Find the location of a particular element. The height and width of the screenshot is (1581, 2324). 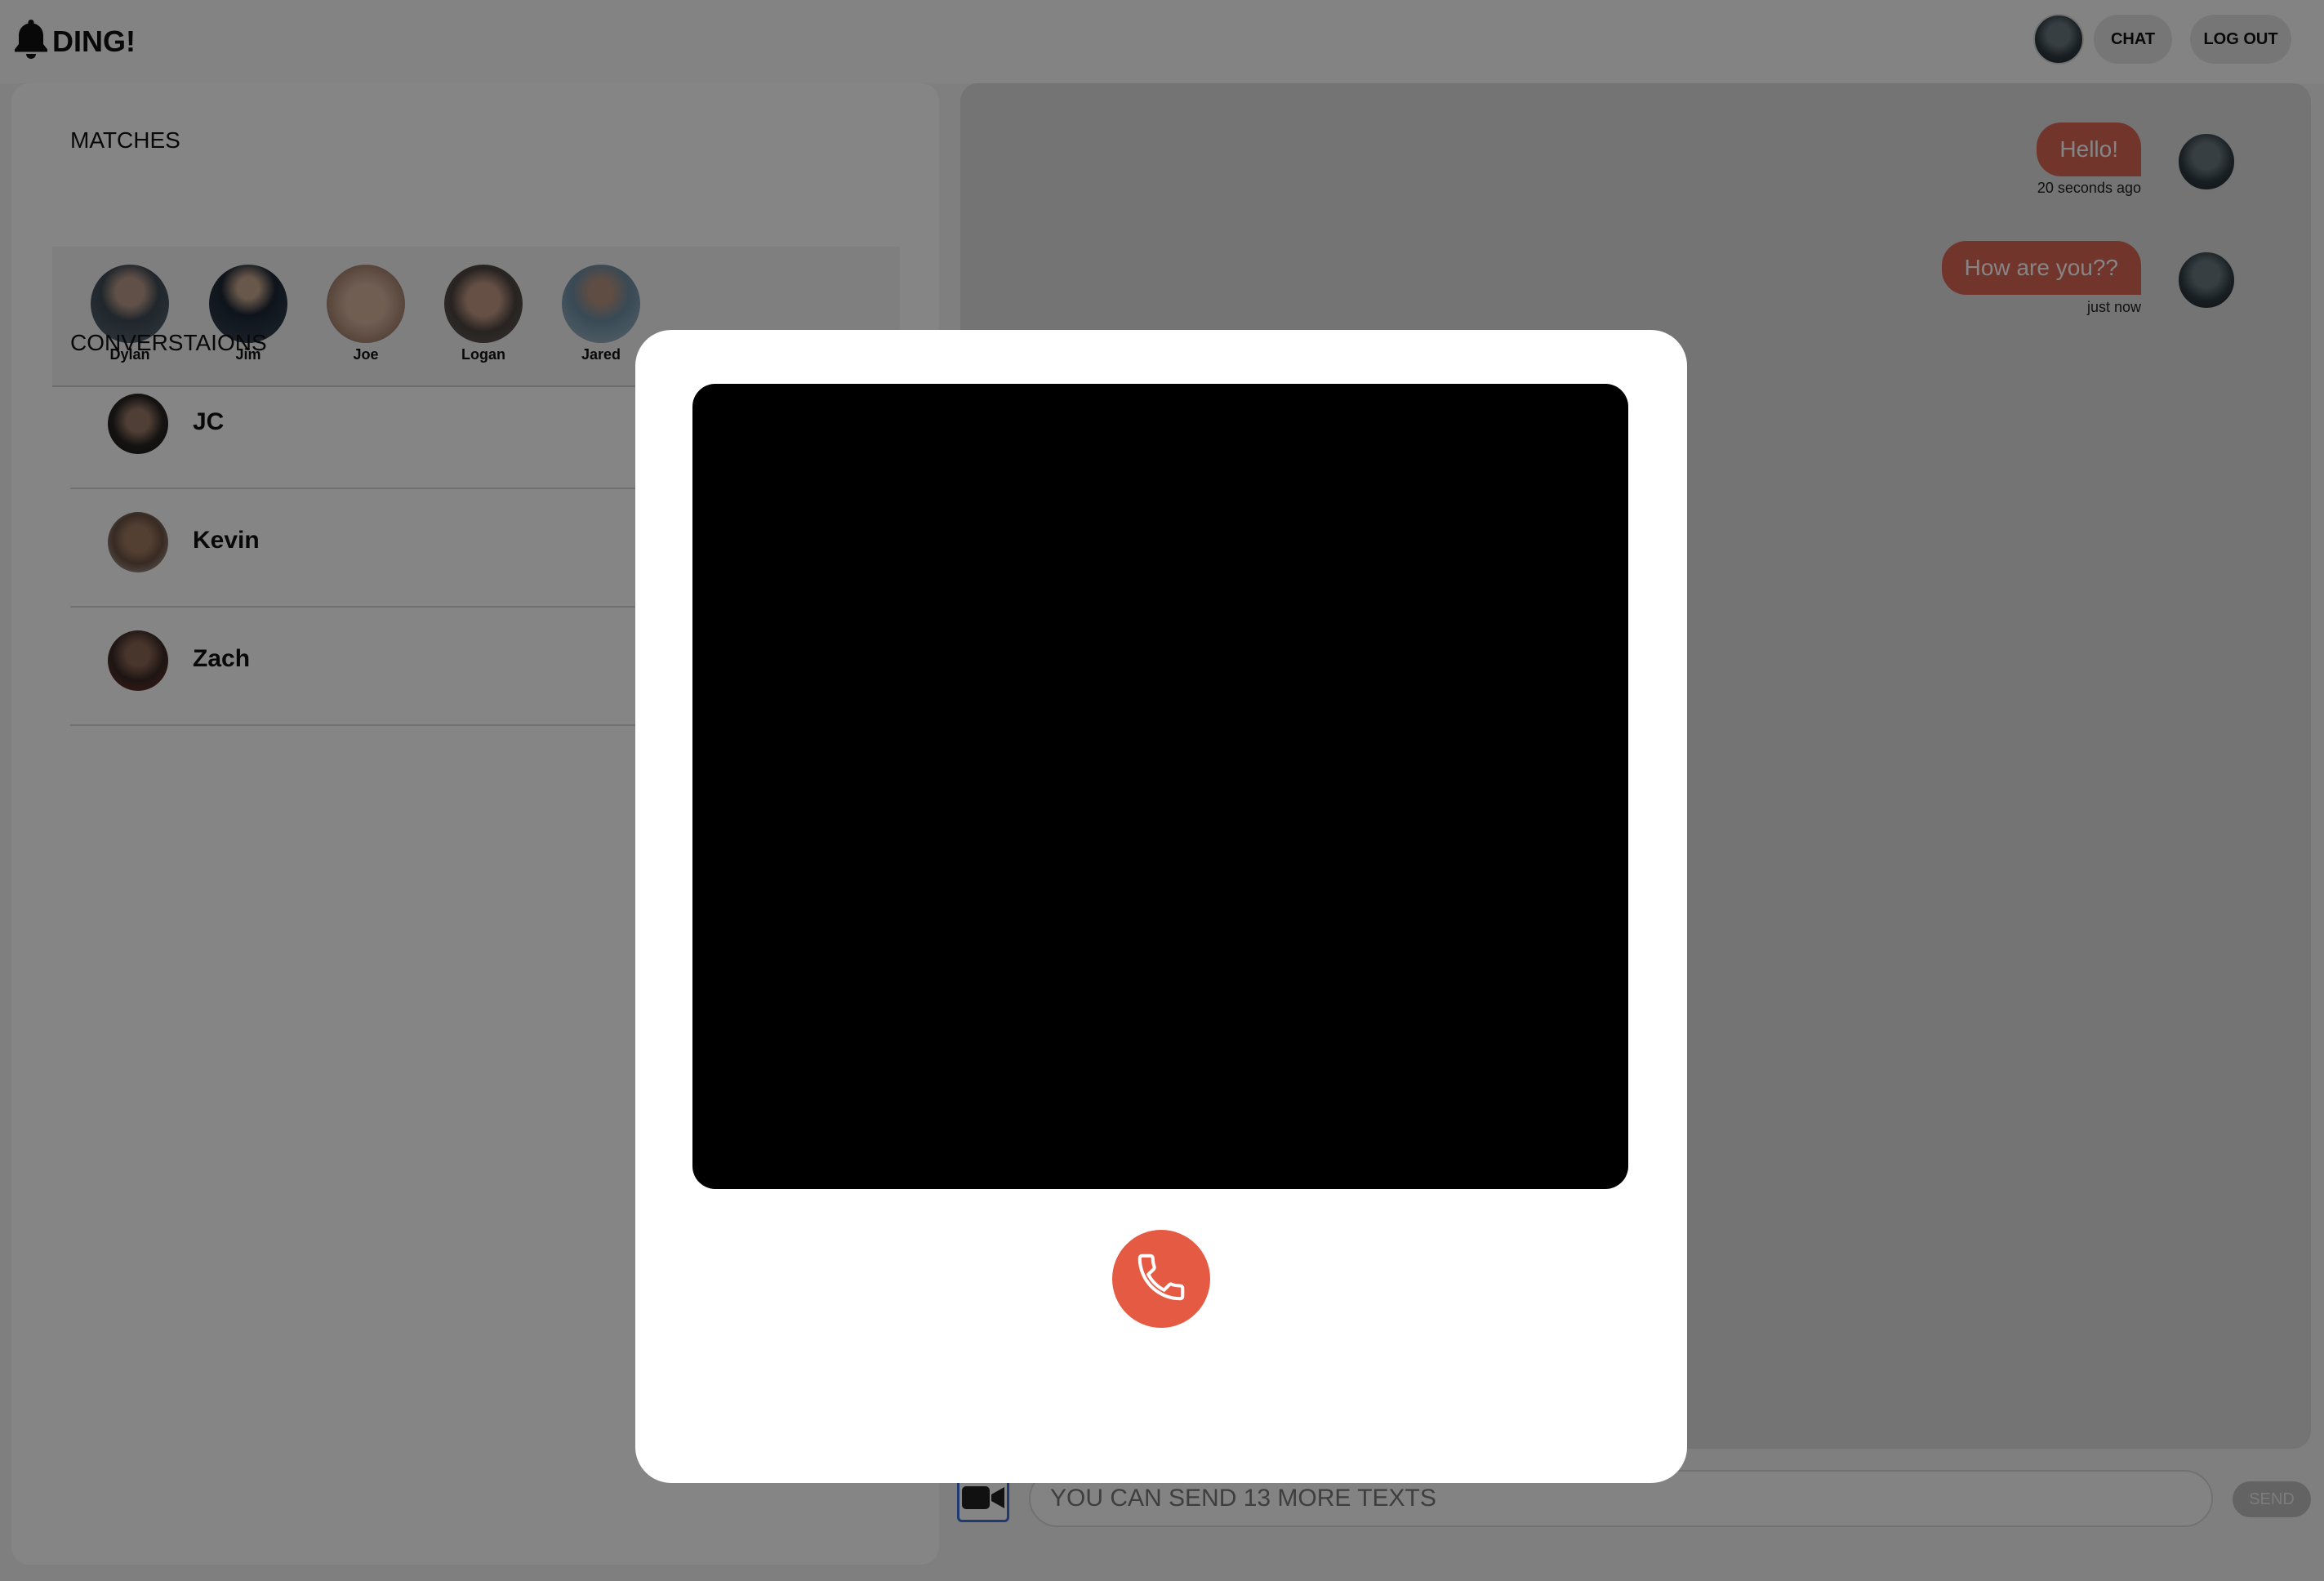

hang-up-button is located at coordinates (1161, 1279).